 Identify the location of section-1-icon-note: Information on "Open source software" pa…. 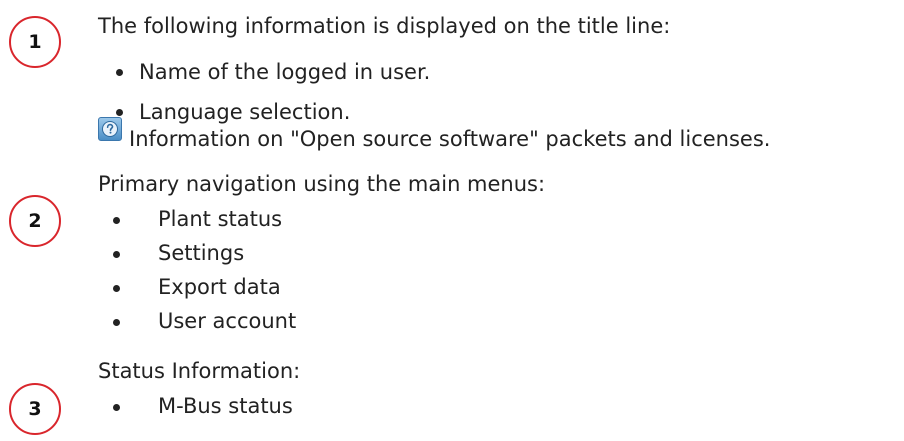
(450, 139).